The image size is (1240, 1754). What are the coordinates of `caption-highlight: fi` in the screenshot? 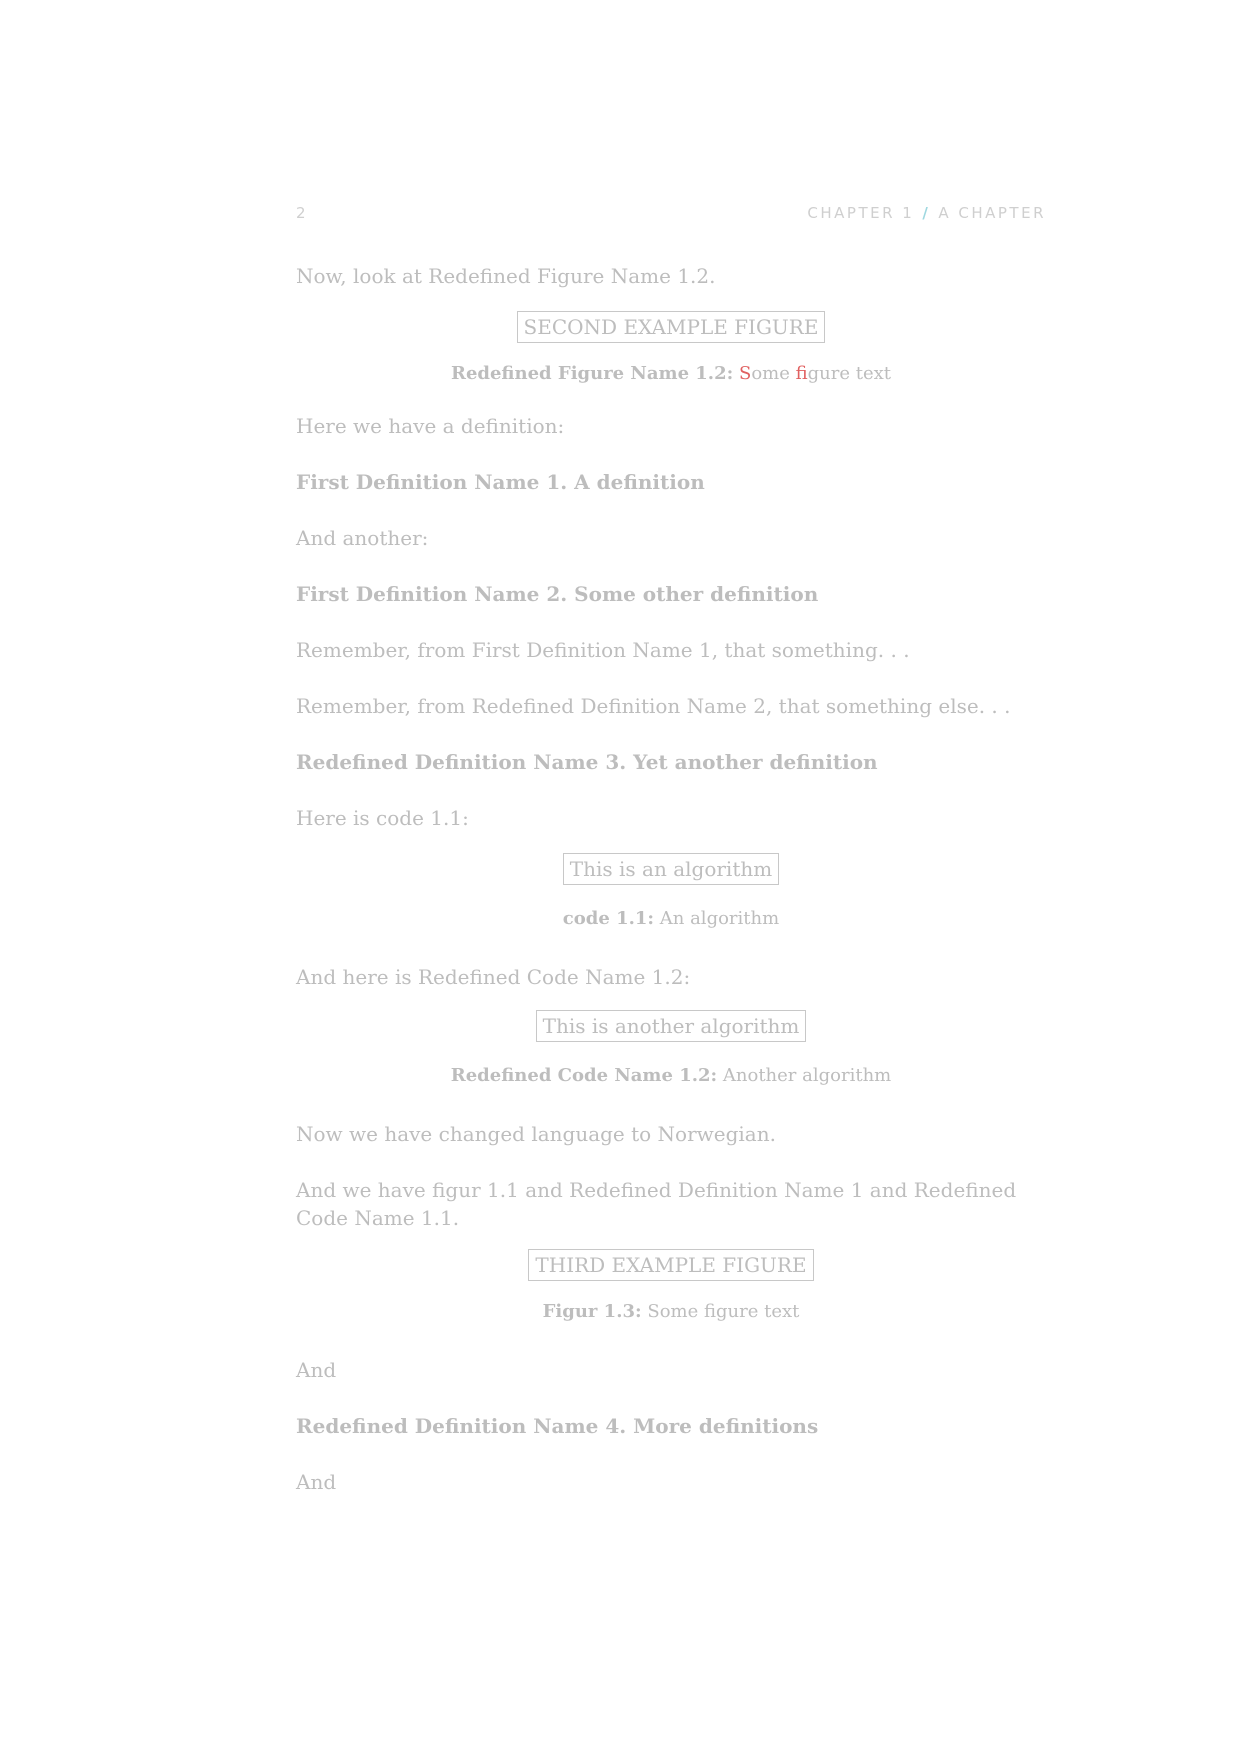 It's located at (801, 373).